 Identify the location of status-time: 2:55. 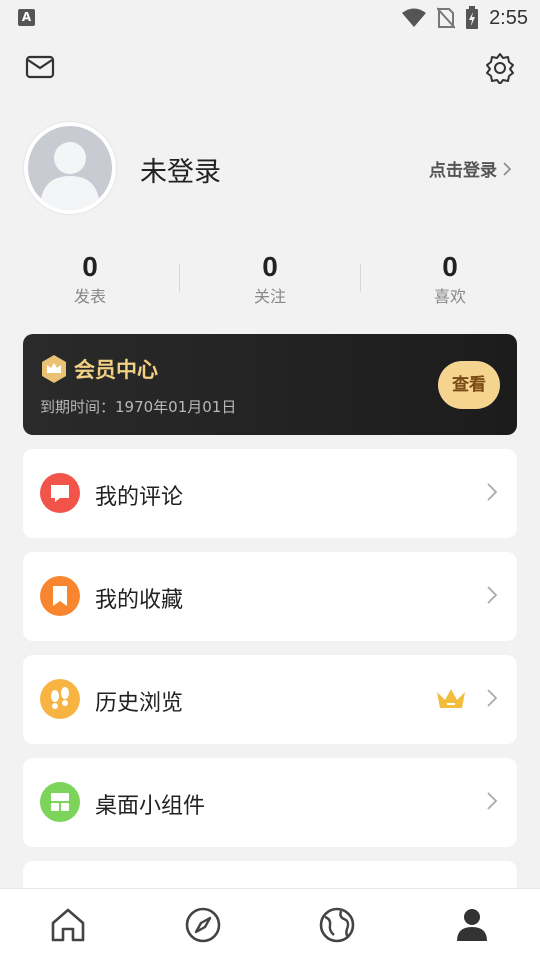
(508, 17).